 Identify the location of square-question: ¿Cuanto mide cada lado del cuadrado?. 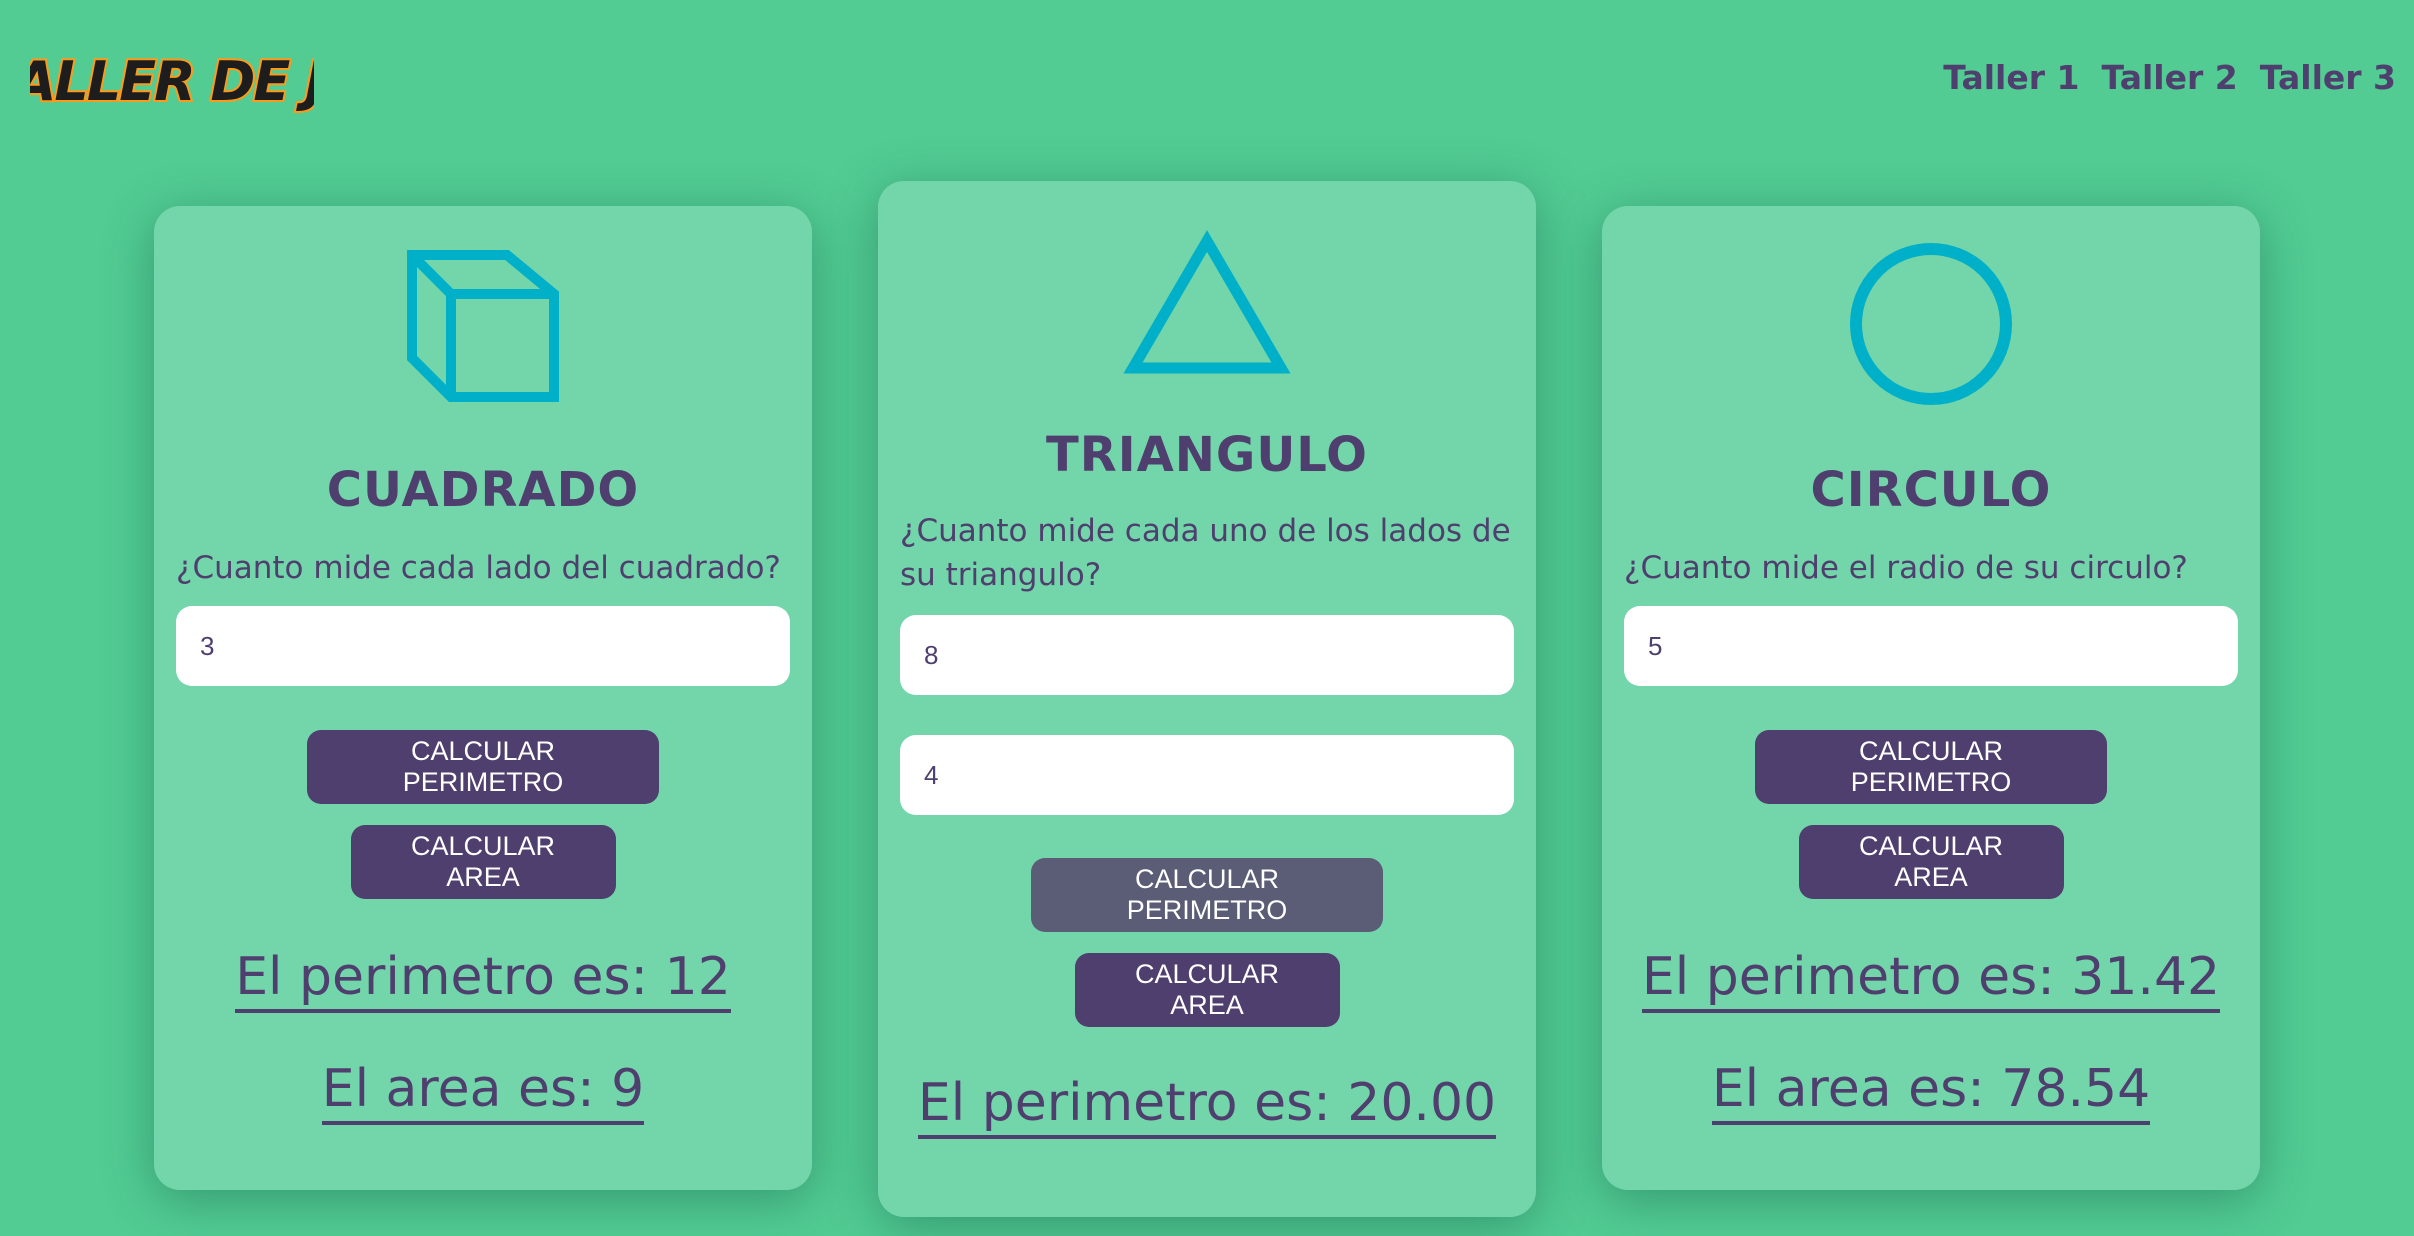
(478, 568).